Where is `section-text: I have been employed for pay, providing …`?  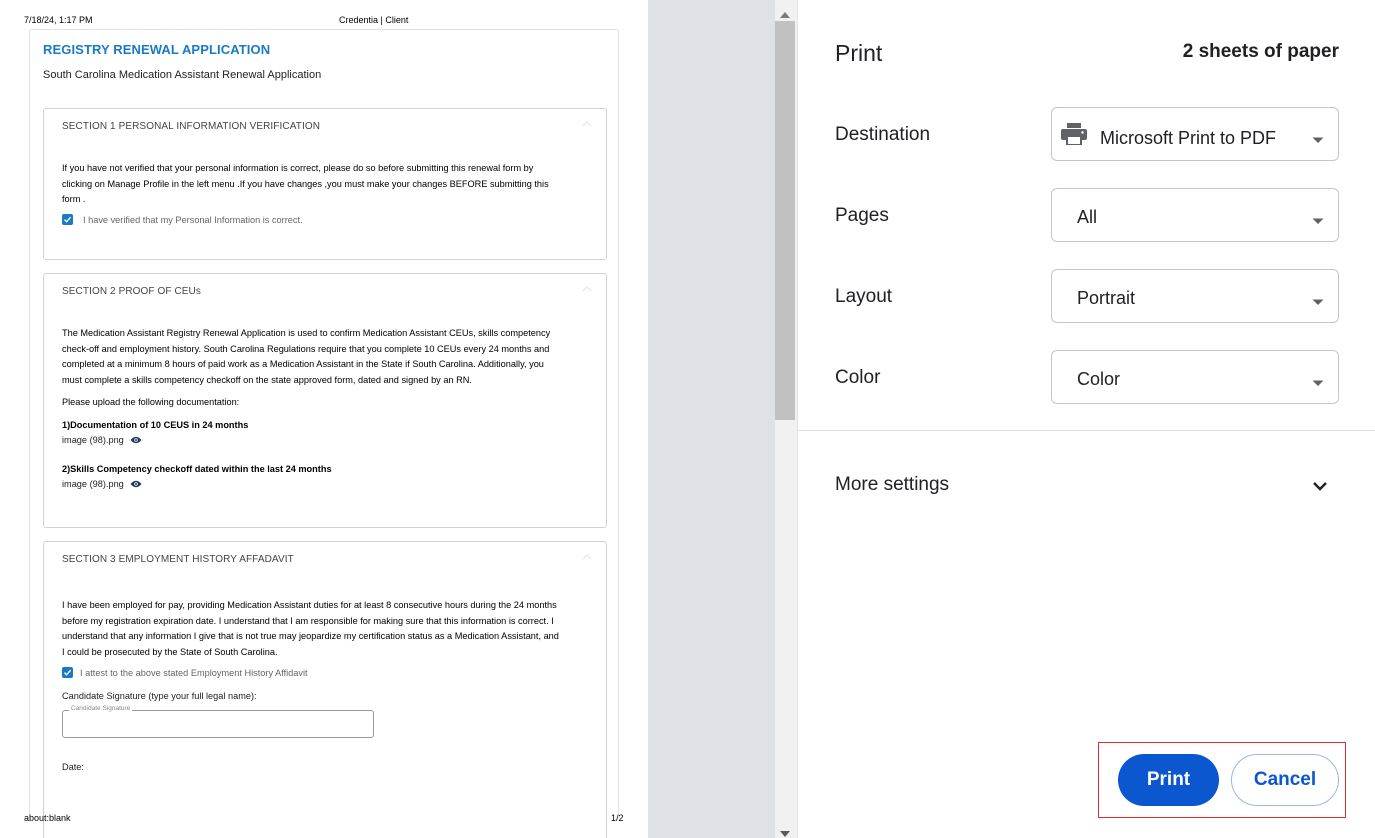
section-text: I have been employed for pay, providing … is located at coordinates (310, 628).